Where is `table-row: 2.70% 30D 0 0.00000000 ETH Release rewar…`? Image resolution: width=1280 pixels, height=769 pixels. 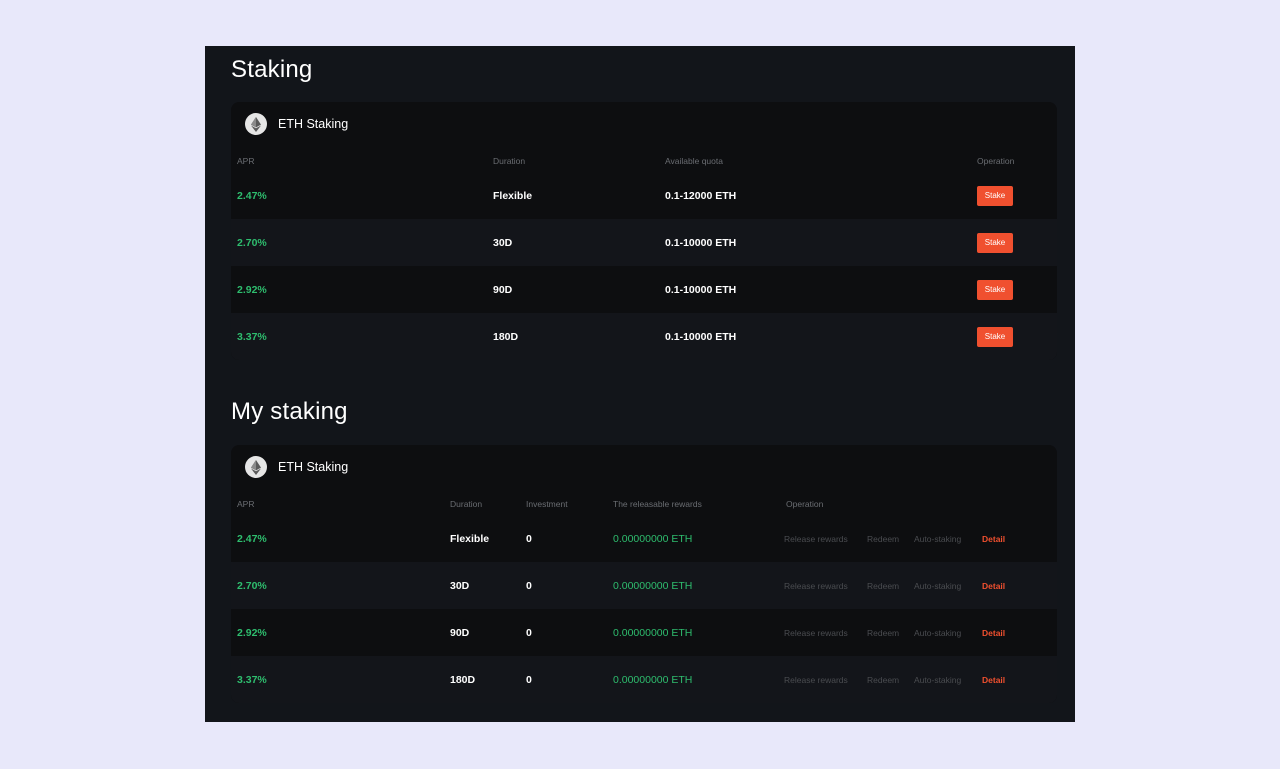
table-row: 2.70% 30D 0 0.00000000 ETH Release rewar… is located at coordinates (644, 585).